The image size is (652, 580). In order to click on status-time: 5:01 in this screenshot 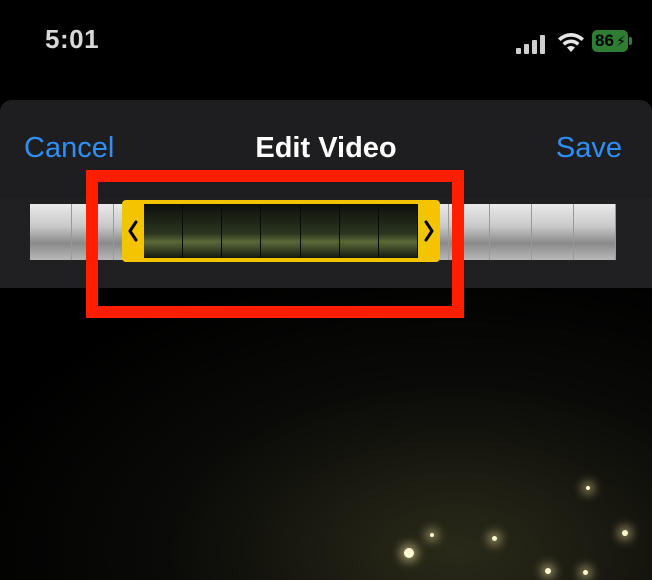, I will do `click(72, 39)`.